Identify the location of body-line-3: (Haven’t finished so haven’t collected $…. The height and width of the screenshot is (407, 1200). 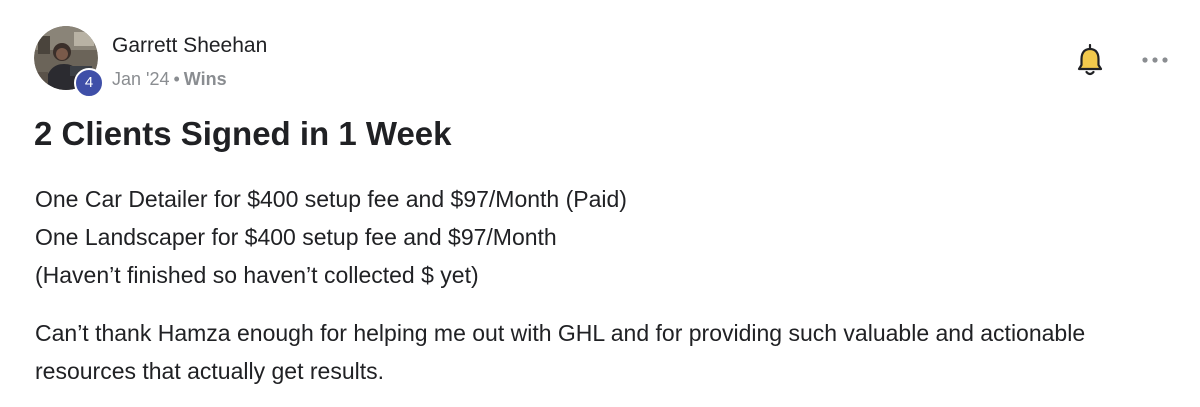
(257, 275).